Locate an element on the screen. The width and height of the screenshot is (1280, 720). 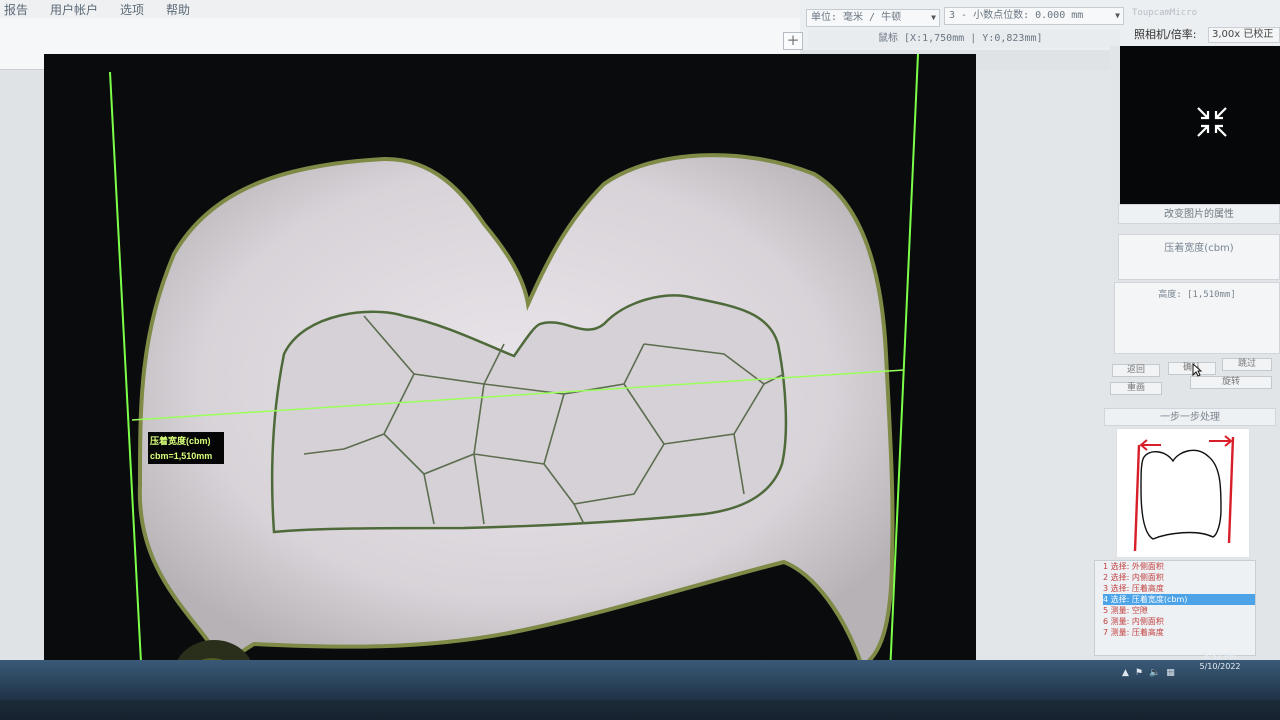
measurement-name: 压着宽度(cbm) is located at coordinates (180, 441).